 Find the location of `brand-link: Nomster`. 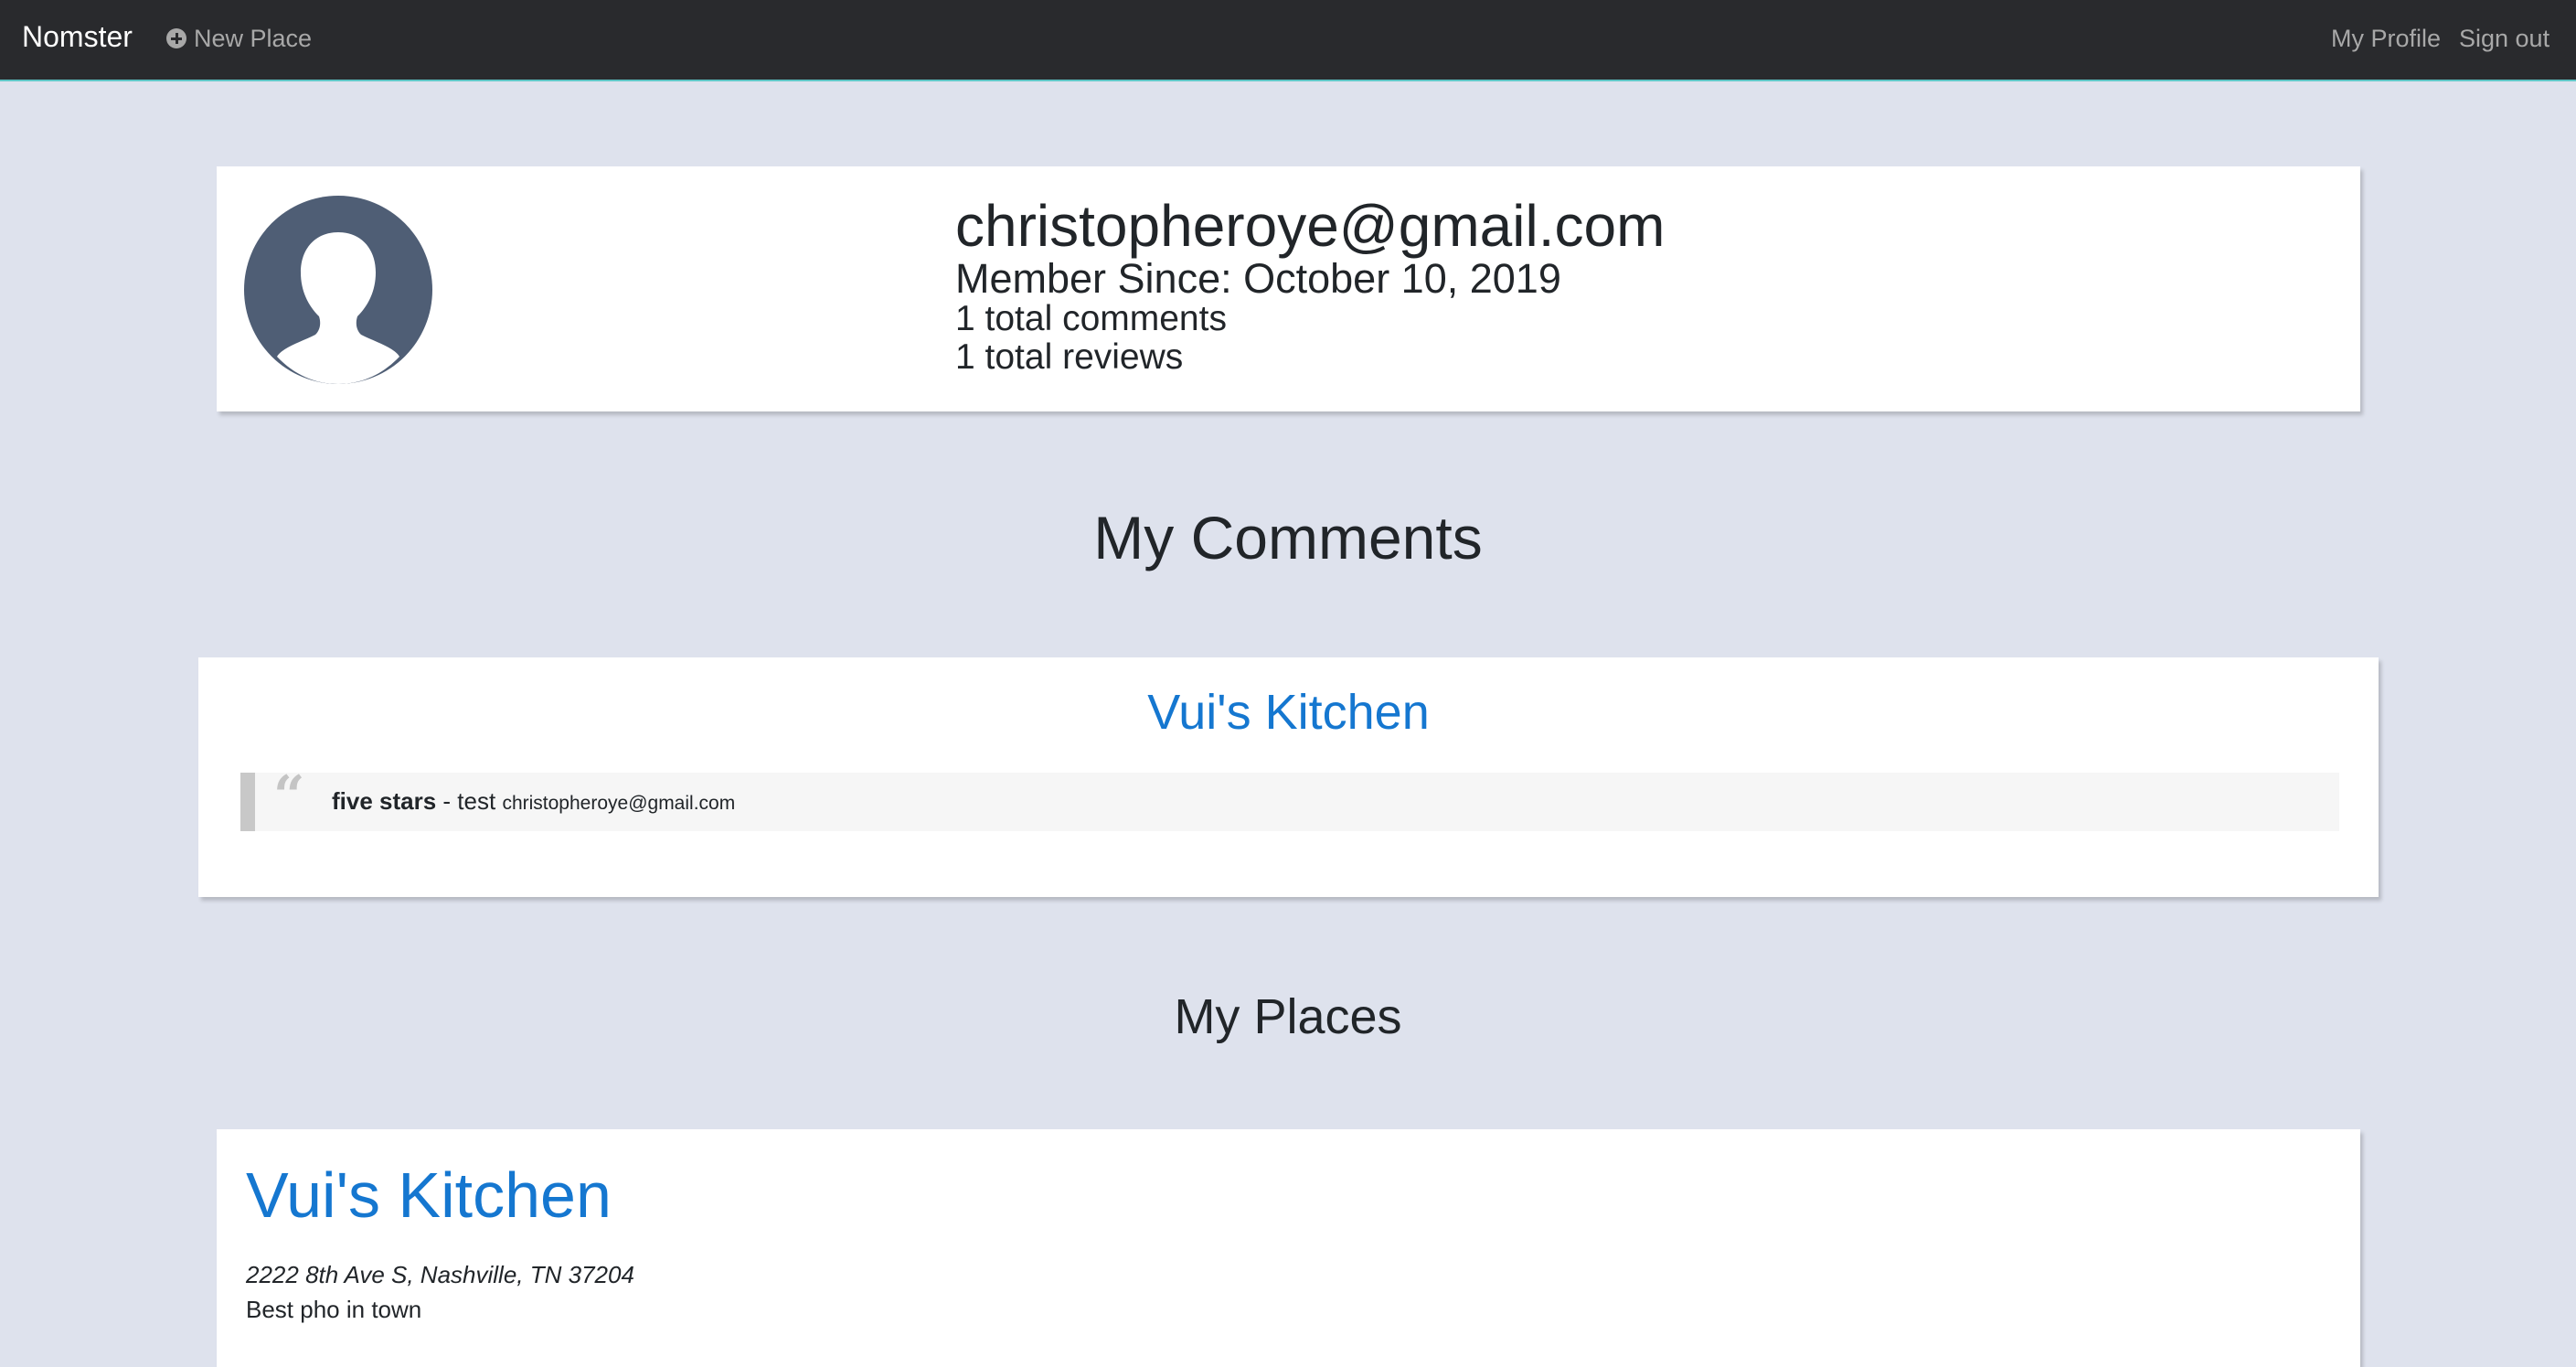

brand-link: Nomster is located at coordinates (78, 36).